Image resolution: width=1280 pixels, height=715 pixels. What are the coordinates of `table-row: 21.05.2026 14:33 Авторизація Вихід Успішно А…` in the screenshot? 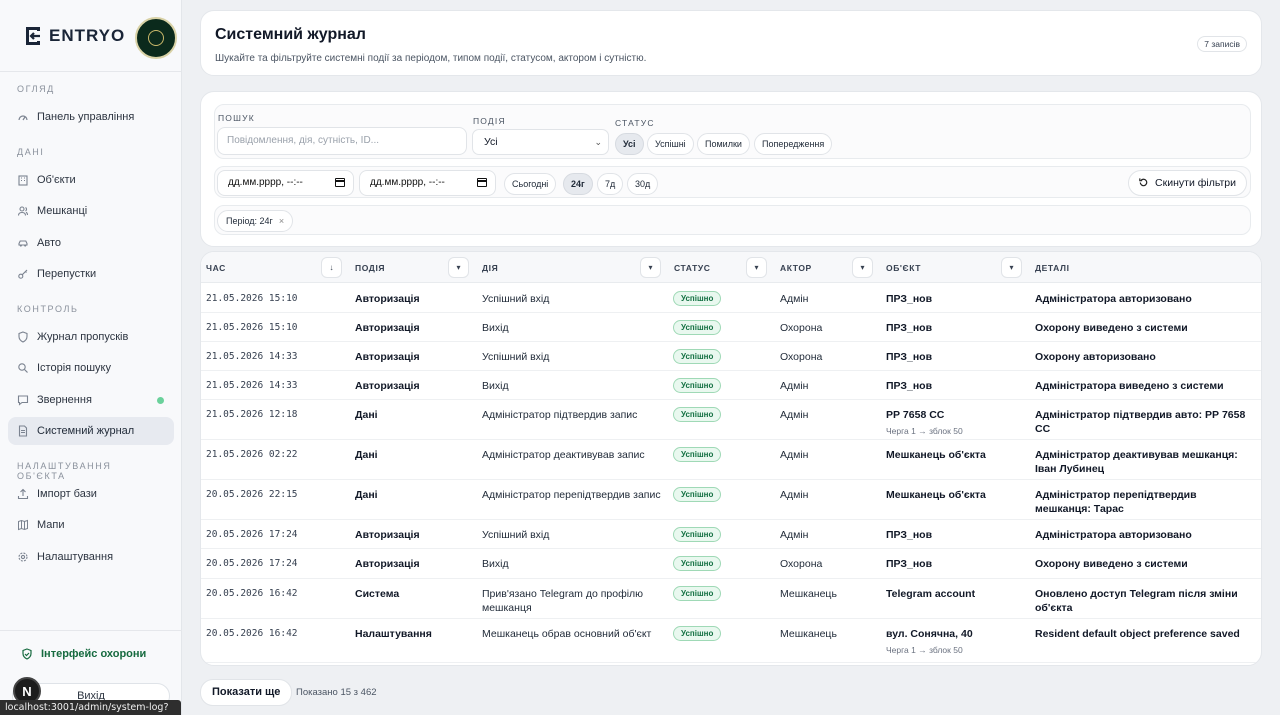 It's located at (731, 385).